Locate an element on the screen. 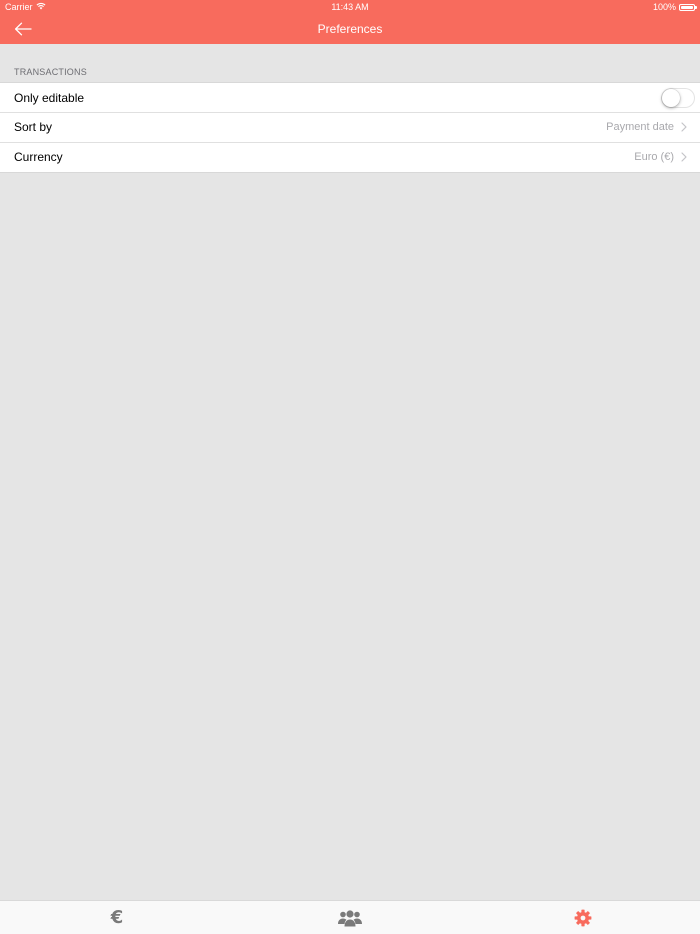 The image size is (700, 934). battery-percent: 100% is located at coordinates (664, 7).